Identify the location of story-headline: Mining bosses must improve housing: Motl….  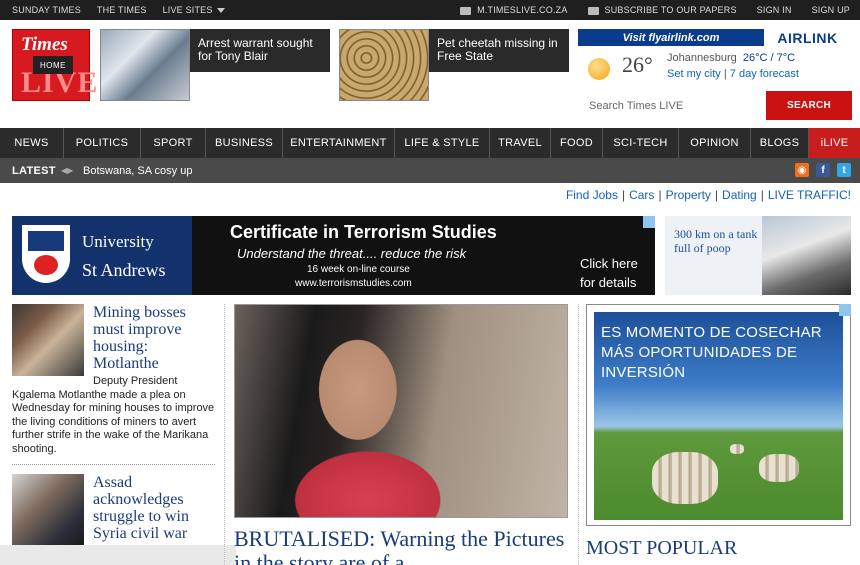
(154, 338).